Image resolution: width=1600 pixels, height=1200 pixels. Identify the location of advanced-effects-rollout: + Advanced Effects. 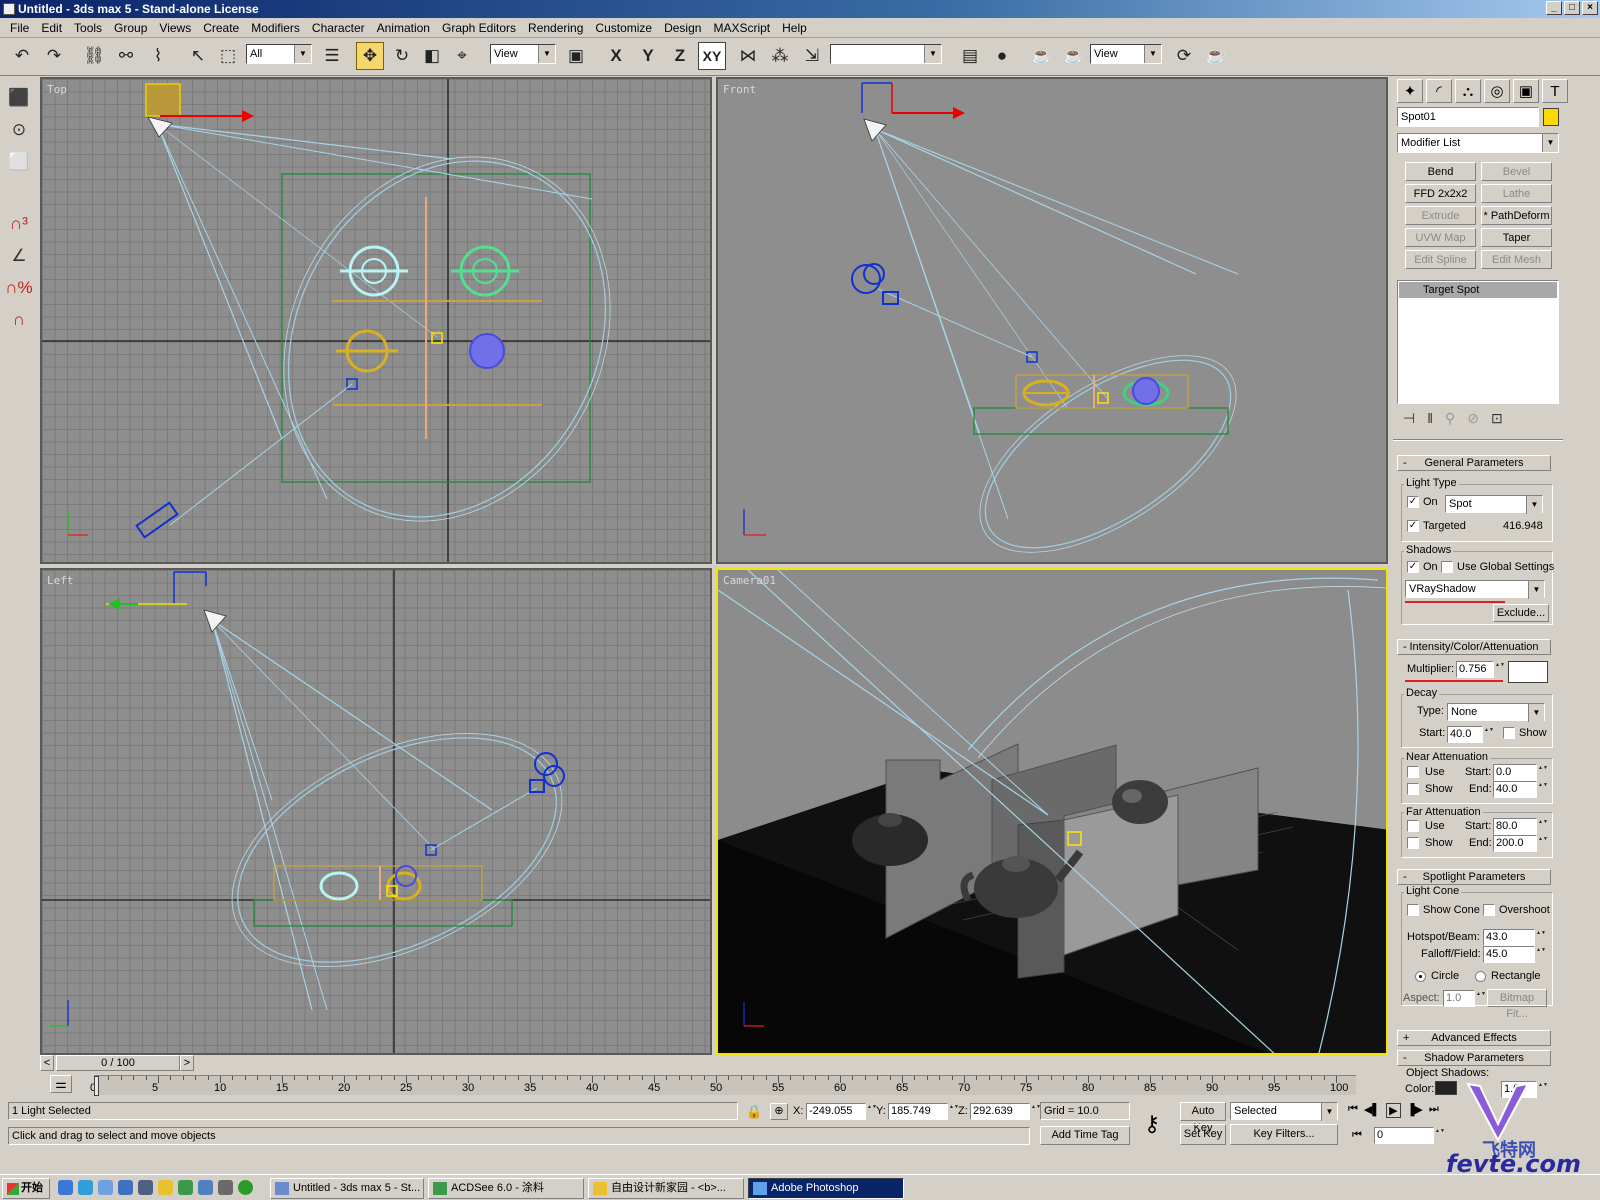
(1474, 1038).